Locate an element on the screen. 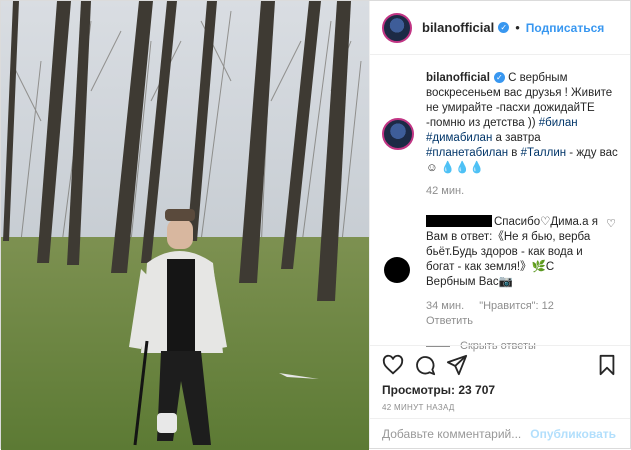 The height and width of the screenshot is (450, 631). follow-button: Подписаться is located at coordinates (565, 28).